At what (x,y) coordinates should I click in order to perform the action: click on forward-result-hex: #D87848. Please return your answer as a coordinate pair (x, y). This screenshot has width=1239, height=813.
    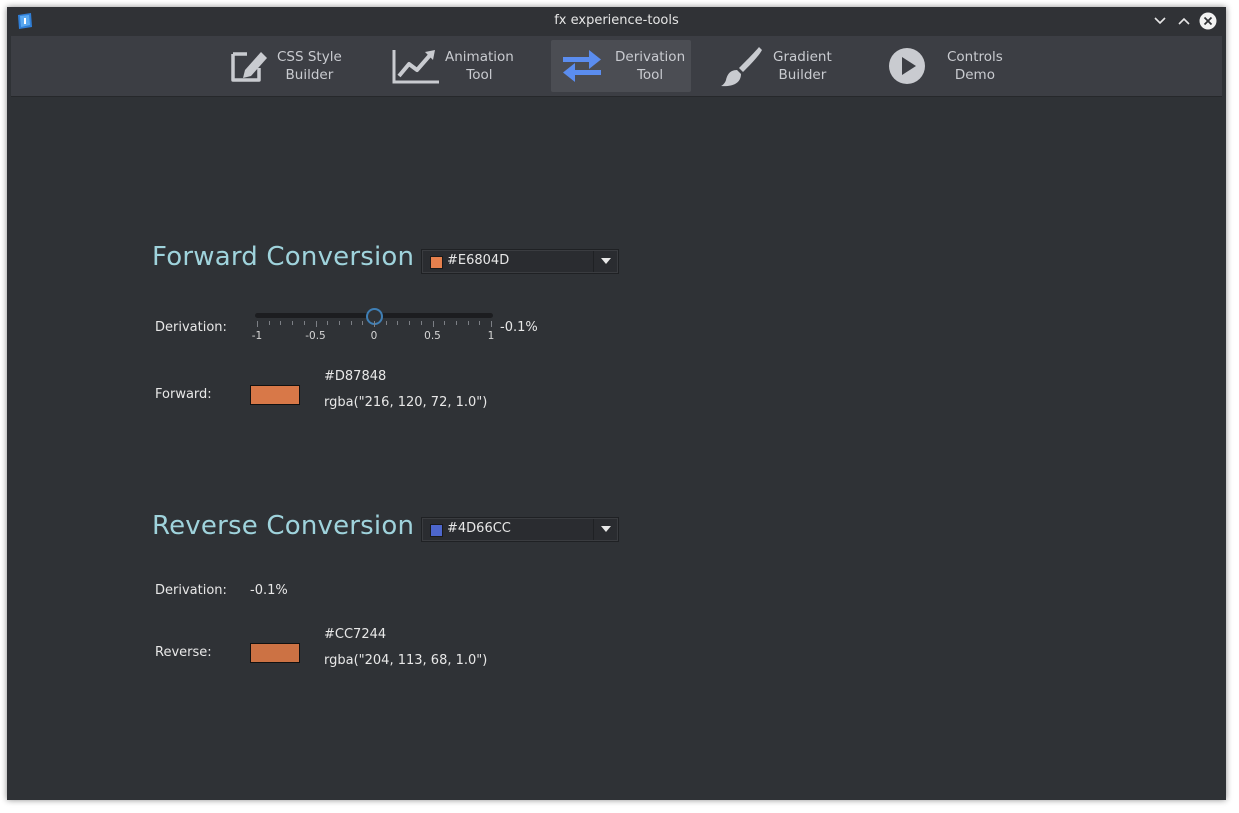
    Looking at the image, I should click on (355, 376).